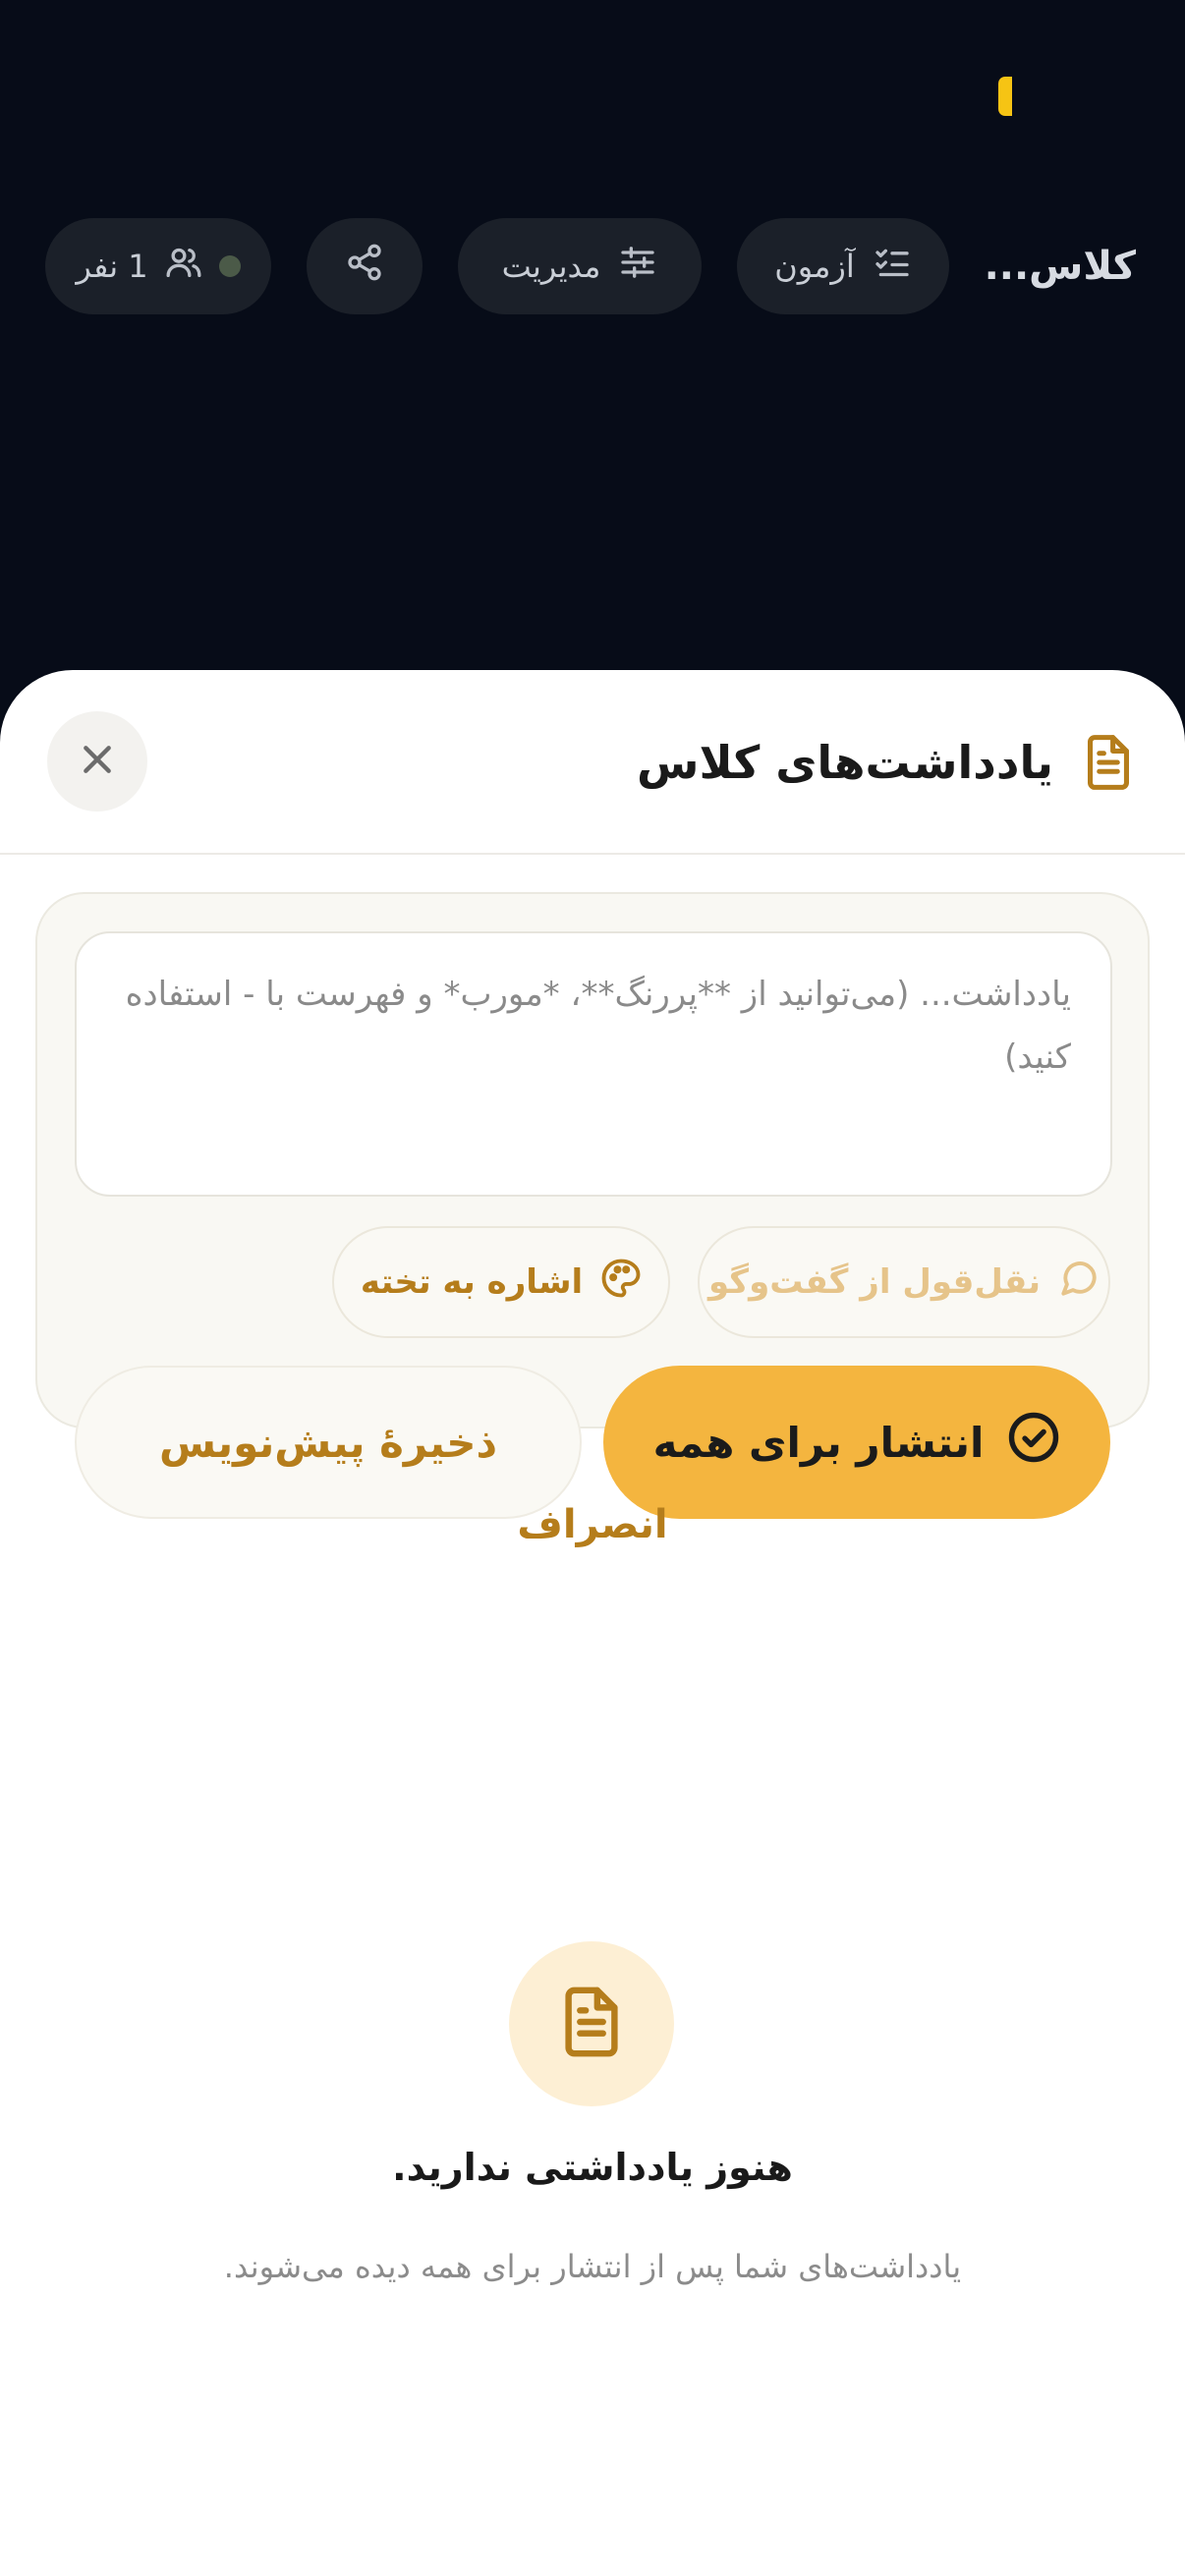 This screenshot has height=2576, width=1185. What do you see at coordinates (1005, 96) in the screenshot?
I see `status-indicator` at bounding box center [1005, 96].